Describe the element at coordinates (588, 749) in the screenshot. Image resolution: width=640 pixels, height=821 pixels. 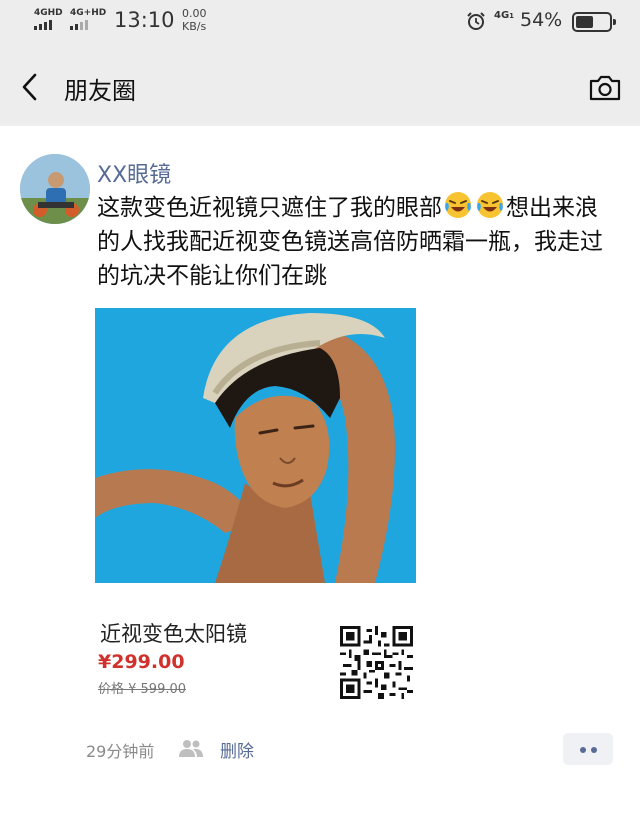
I see `more-button` at that location.